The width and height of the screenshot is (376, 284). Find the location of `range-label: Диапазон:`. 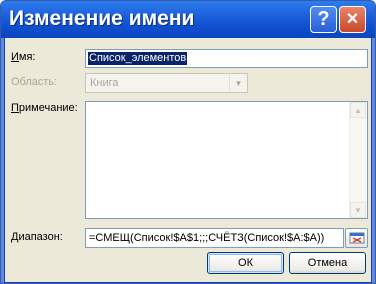

range-label: Диапазон: is located at coordinates (37, 237).